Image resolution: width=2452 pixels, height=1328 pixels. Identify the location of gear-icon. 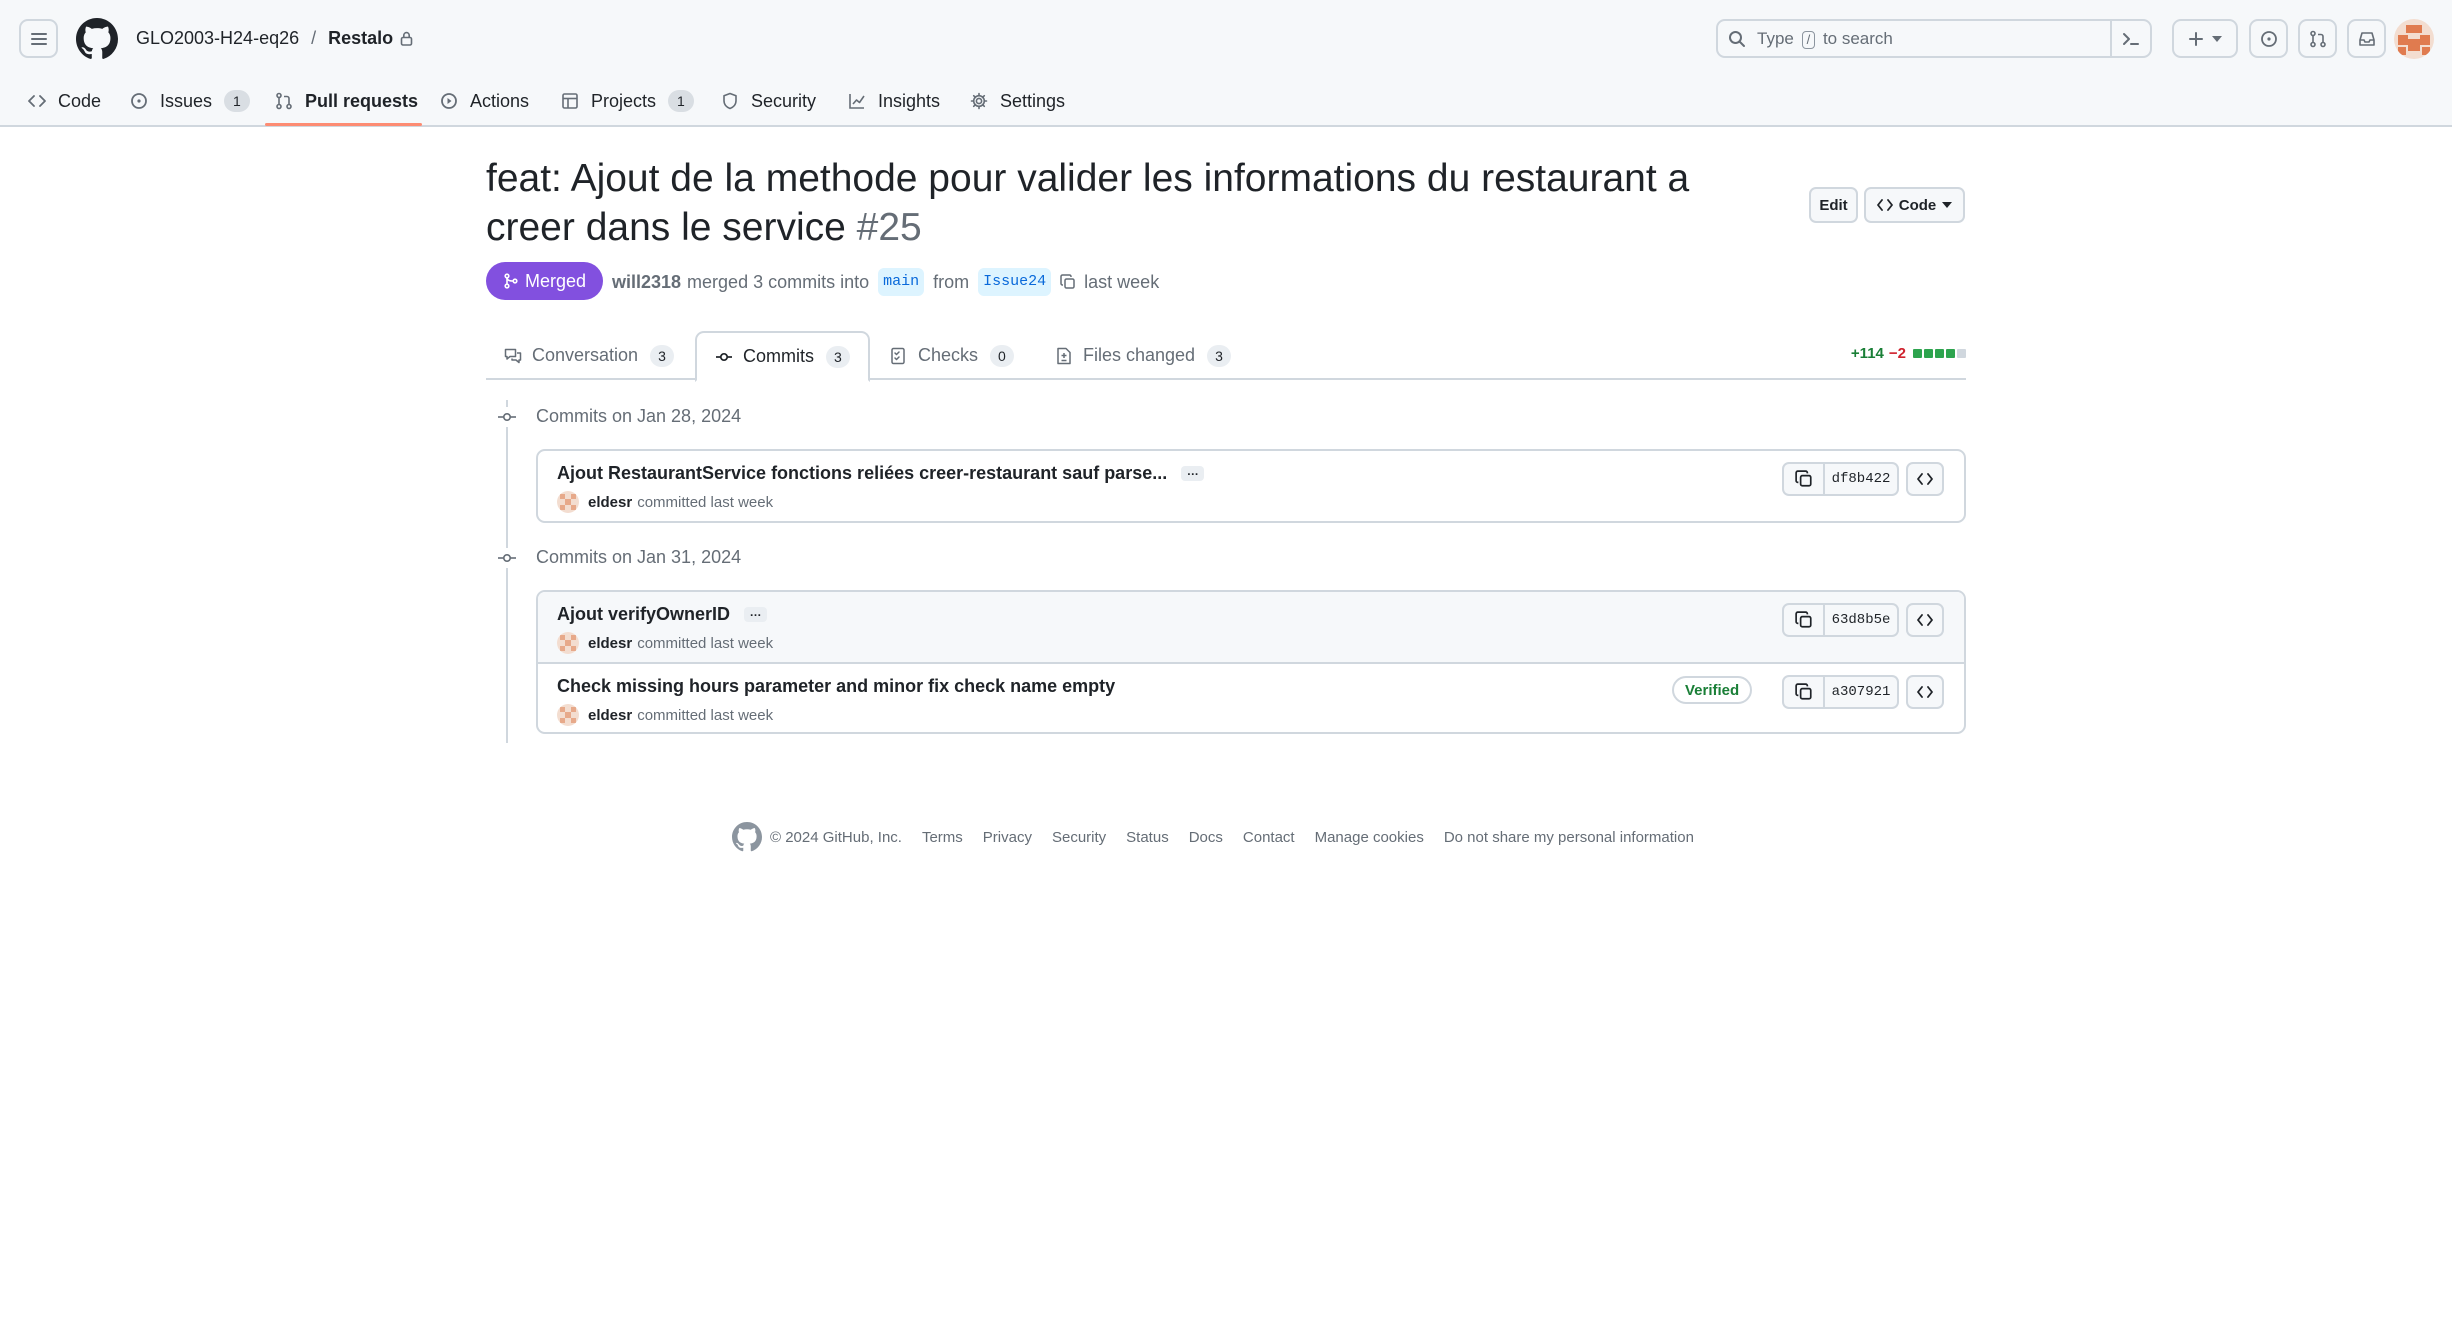
(979, 101).